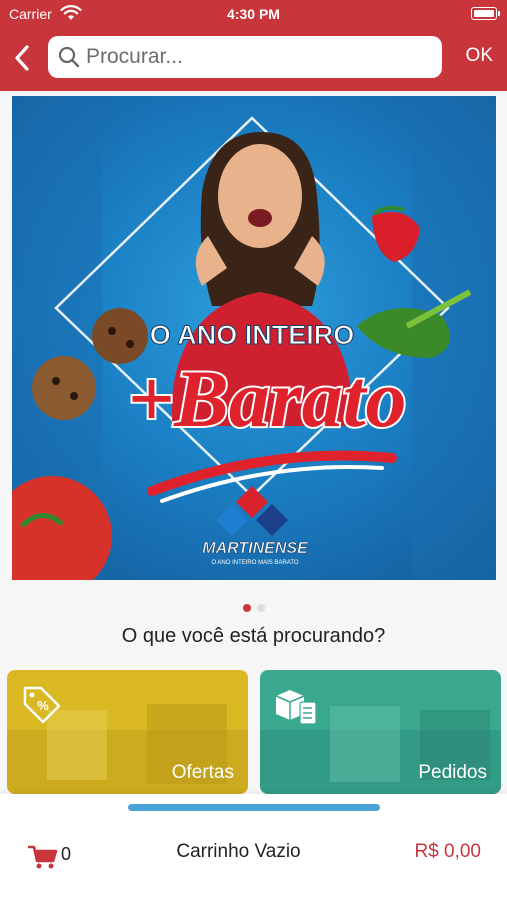 Image resolution: width=507 pixels, height=900 pixels. What do you see at coordinates (252, 511) in the screenshot?
I see `martinense-logo` at bounding box center [252, 511].